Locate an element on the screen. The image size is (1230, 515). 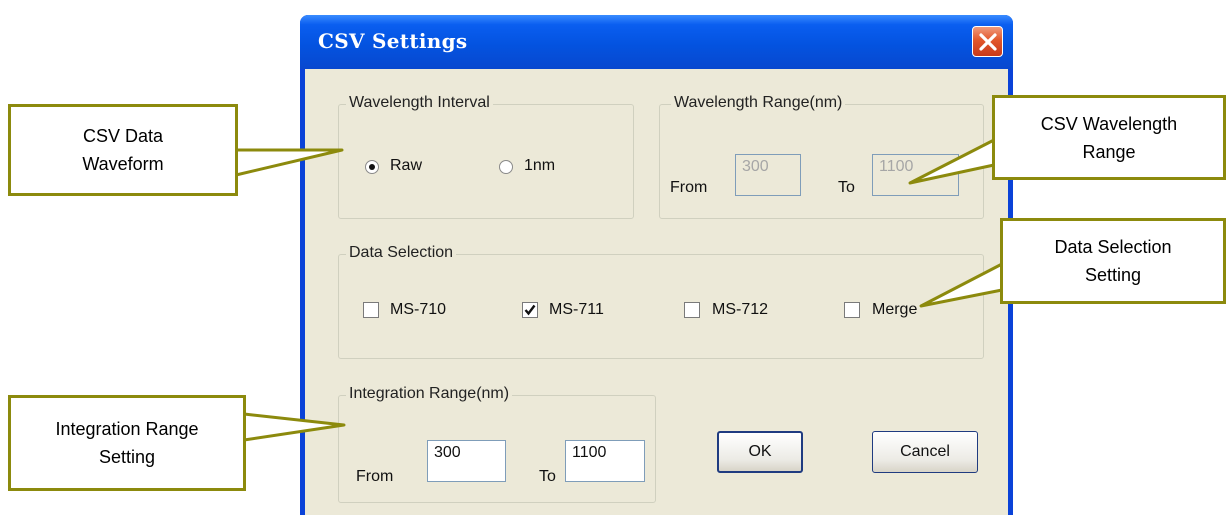
callout-line: Data Selection is located at coordinates (1113, 247).